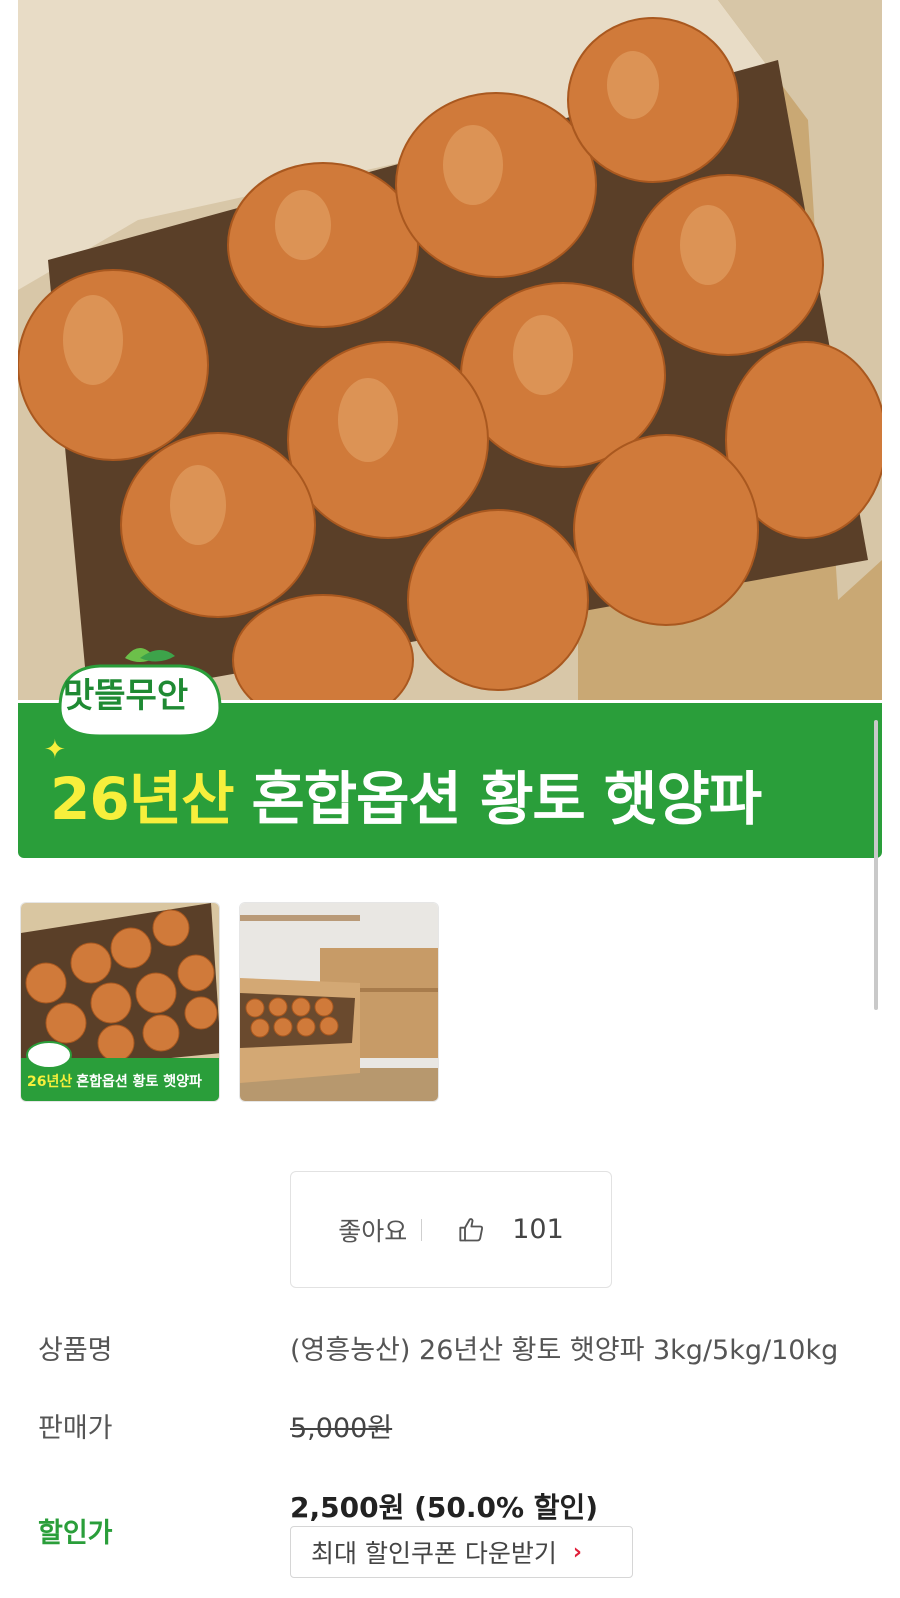 The image size is (900, 1598). What do you see at coordinates (434, 1553) in the screenshot?
I see `coupon-label: 최대 할인쿠폰 다운받기` at bounding box center [434, 1553].